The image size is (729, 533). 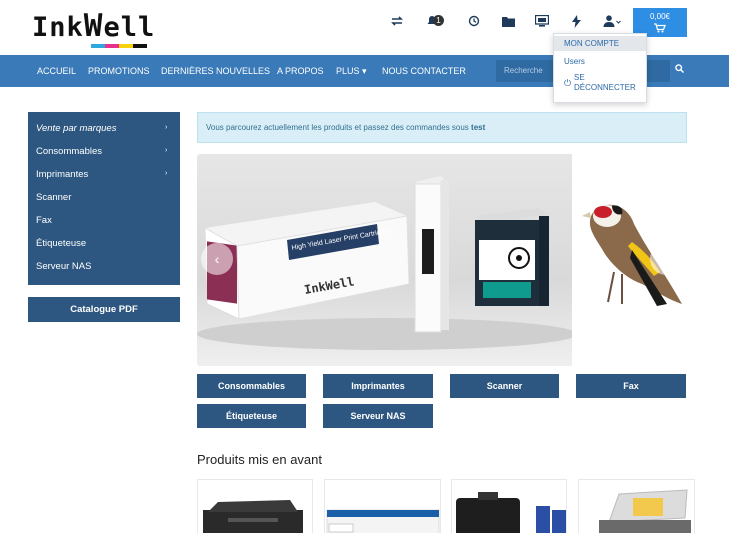 I want to click on nav-item-a-propos: A PROPOS, so click(x=300, y=71).